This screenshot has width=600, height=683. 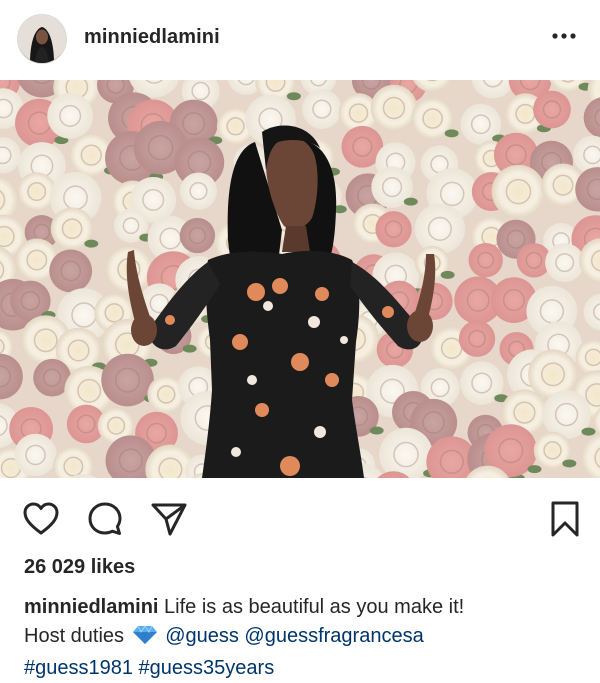 I want to click on bookmark-icon, so click(x=565, y=519).